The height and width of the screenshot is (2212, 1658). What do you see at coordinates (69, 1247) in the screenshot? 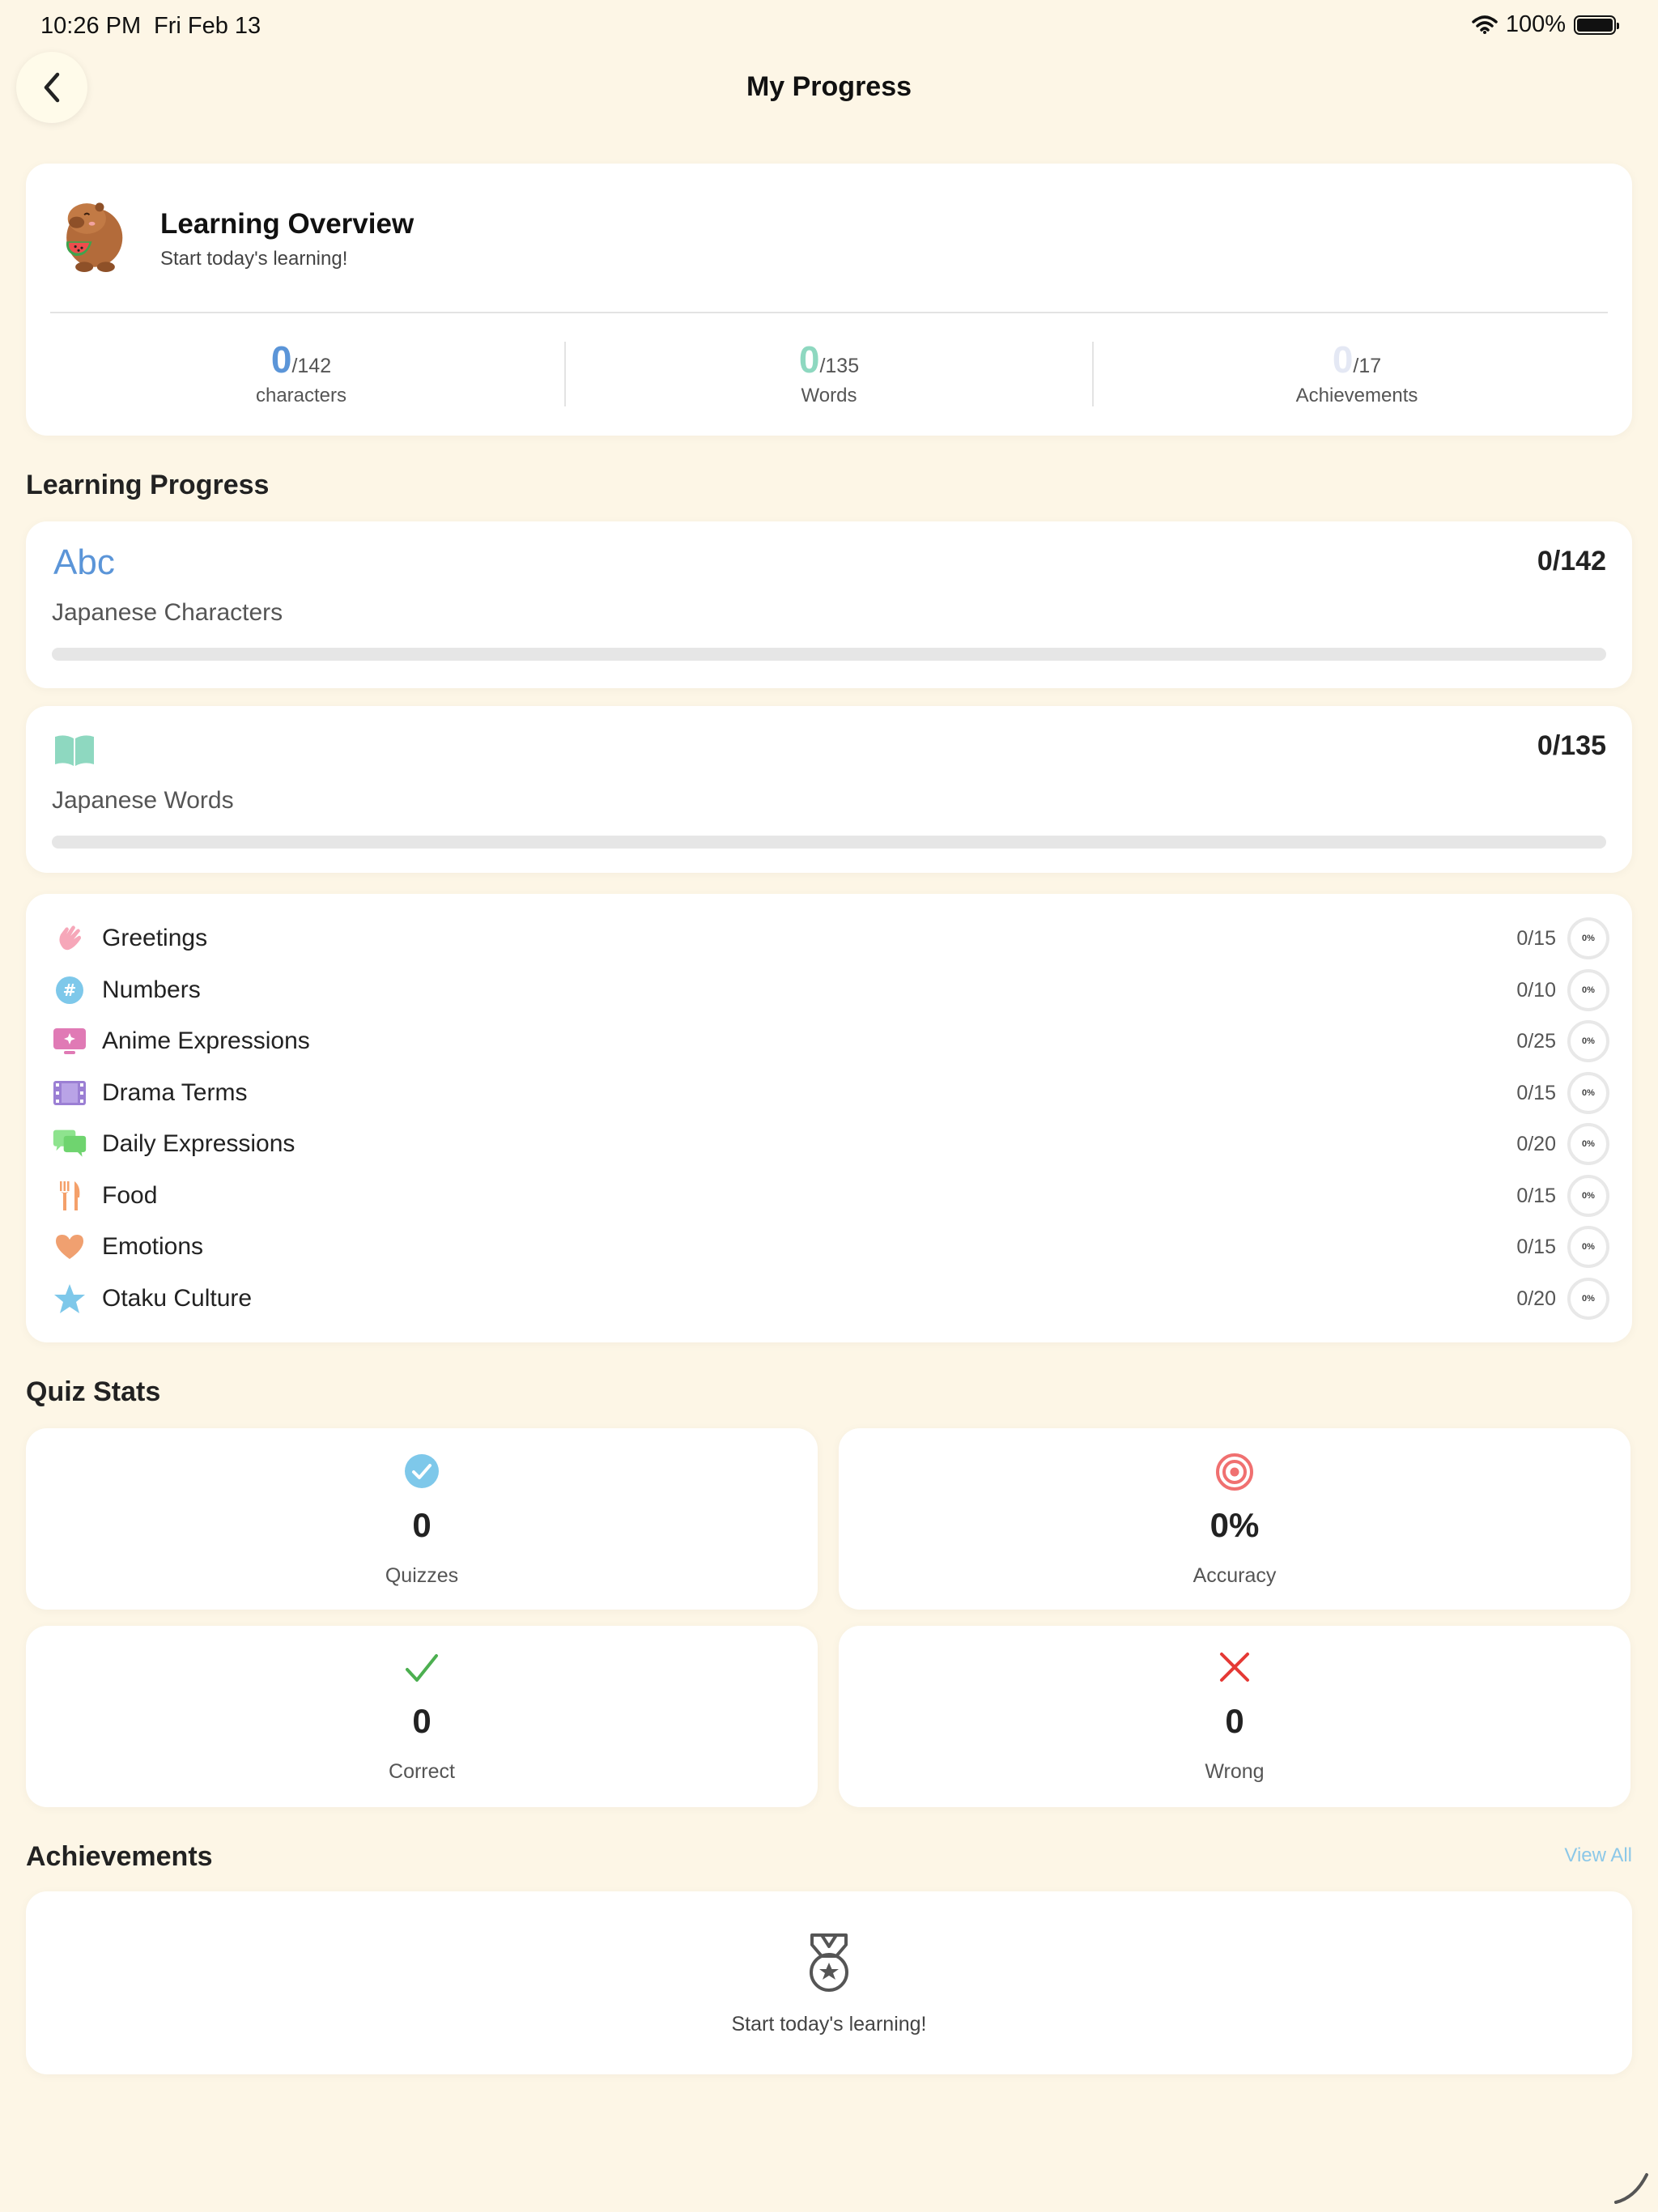
I see `heart-icon` at bounding box center [69, 1247].